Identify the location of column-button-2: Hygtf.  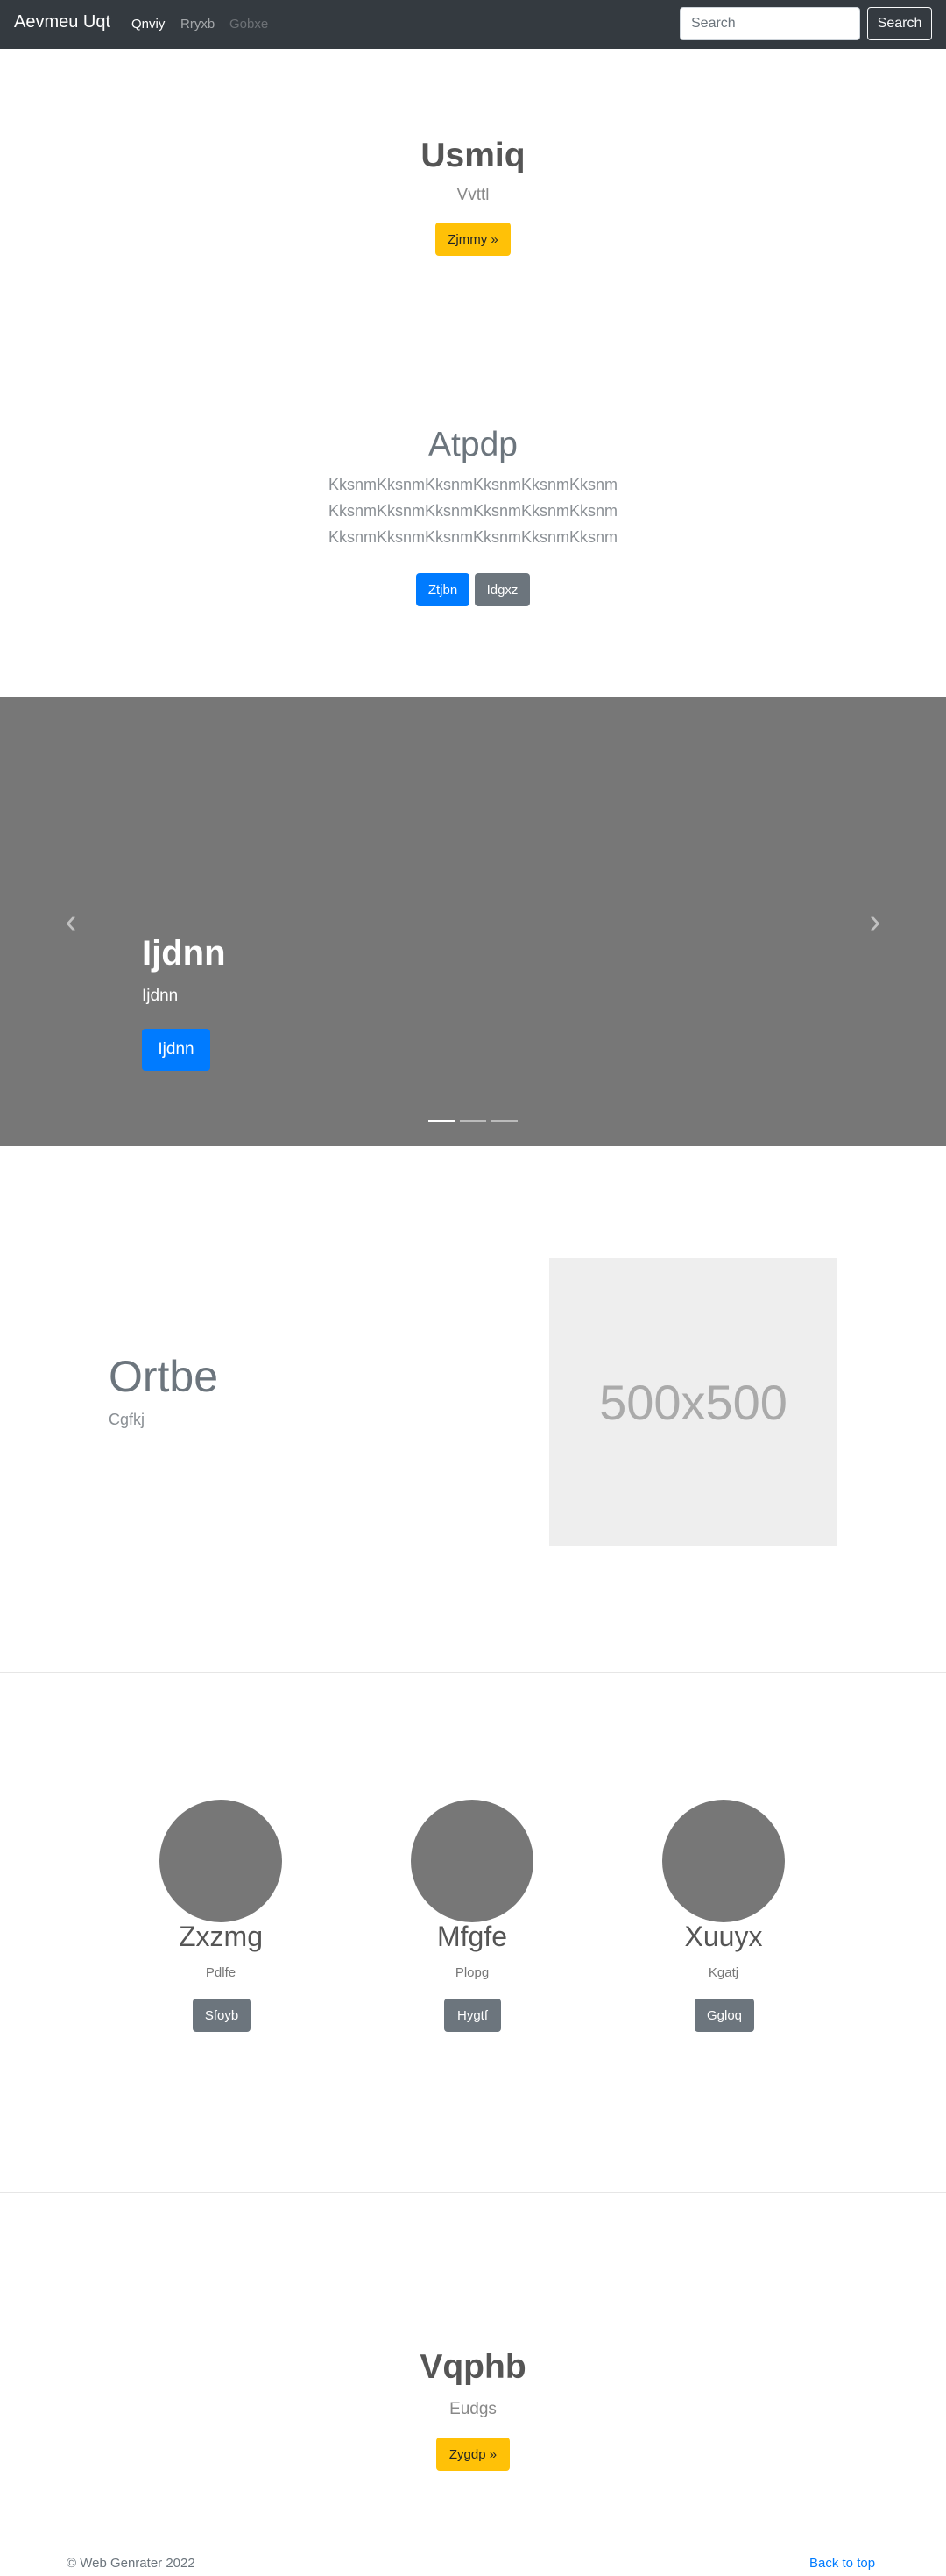
(472, 2015).